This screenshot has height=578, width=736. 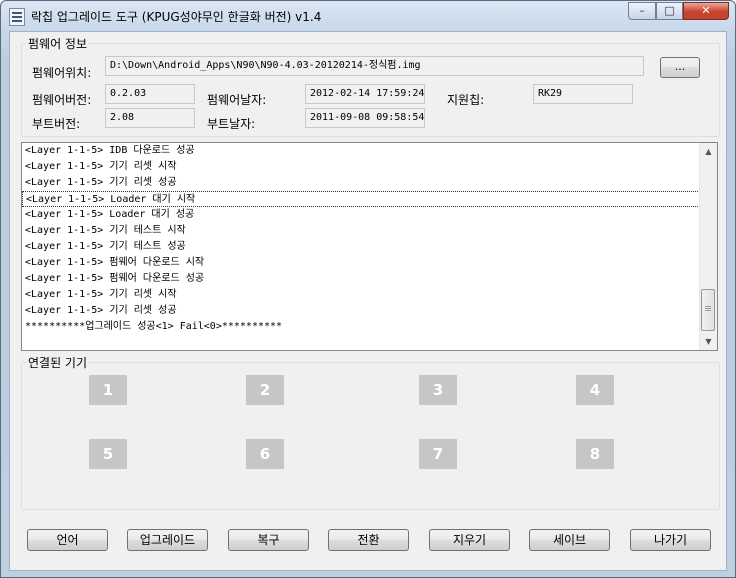 What do you see at coordinates (265, 390) in the screenshot?
I see `device-slot-2: 2` at bounding box center [265, 390].